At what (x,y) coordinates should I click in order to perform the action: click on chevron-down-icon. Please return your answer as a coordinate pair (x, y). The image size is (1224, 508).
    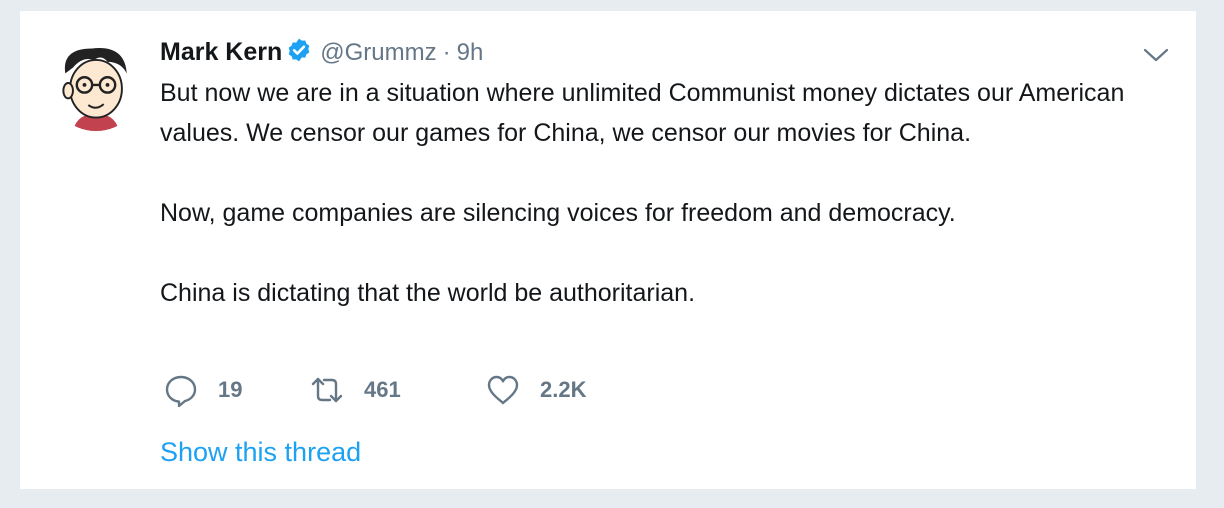
    Looking at the image, I should click on (1156, 55).